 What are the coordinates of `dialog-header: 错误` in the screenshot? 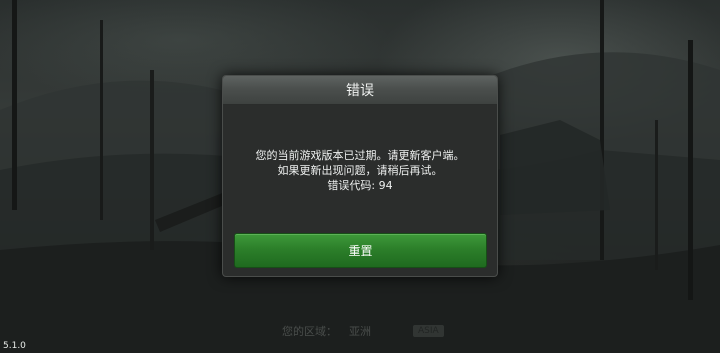 It's located at (360, 90).